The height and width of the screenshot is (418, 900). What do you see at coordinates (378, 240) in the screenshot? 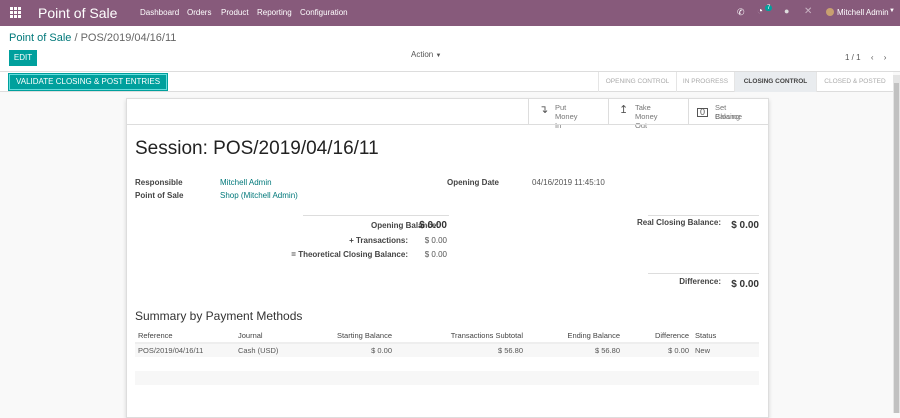
I see `transactions-label: + Transactions:` at bounding box center [378, 240].